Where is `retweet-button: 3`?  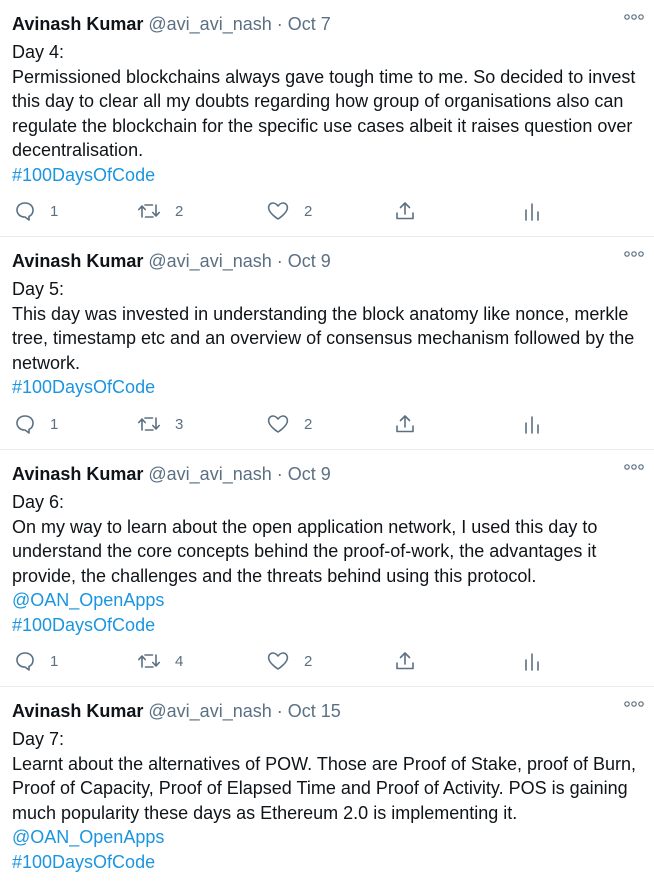
retweet-button: 3 is located at coordinates (160, 424).